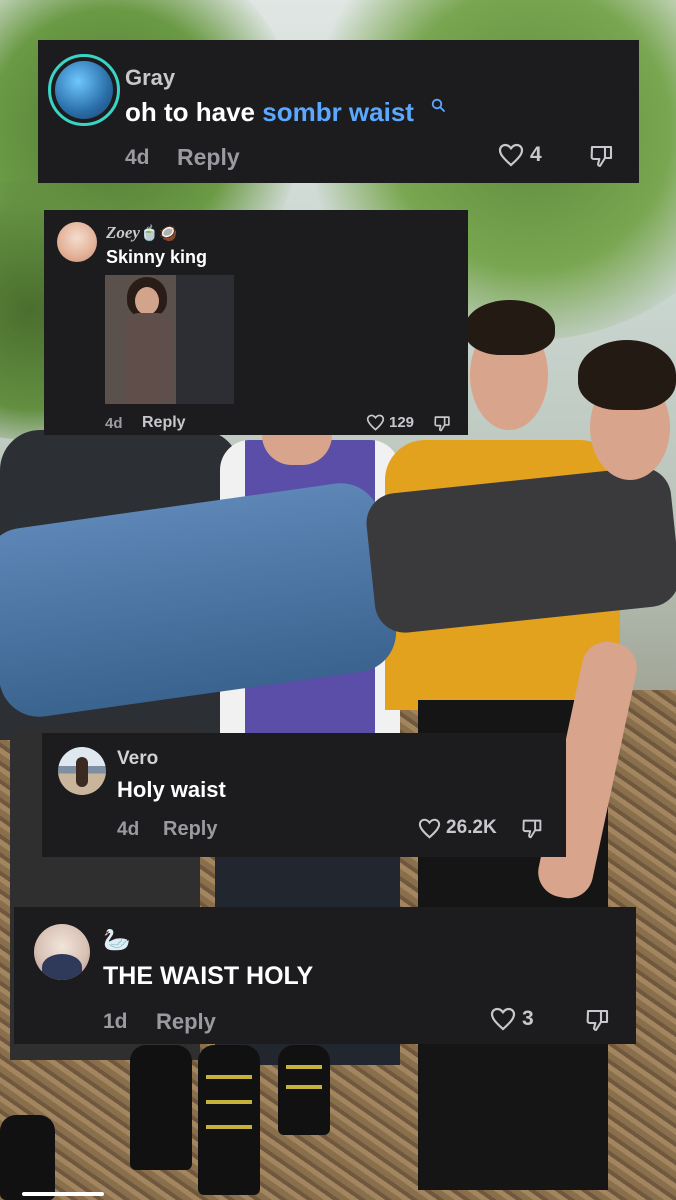 This screenshot has width=676, height=1200. What do you see at coordinates (325, 975) in the screenshot?
I see `comment-card-swan: 🦢 THE WAIST HOLY 1d Reply 3` at bounding box center [325, 975].